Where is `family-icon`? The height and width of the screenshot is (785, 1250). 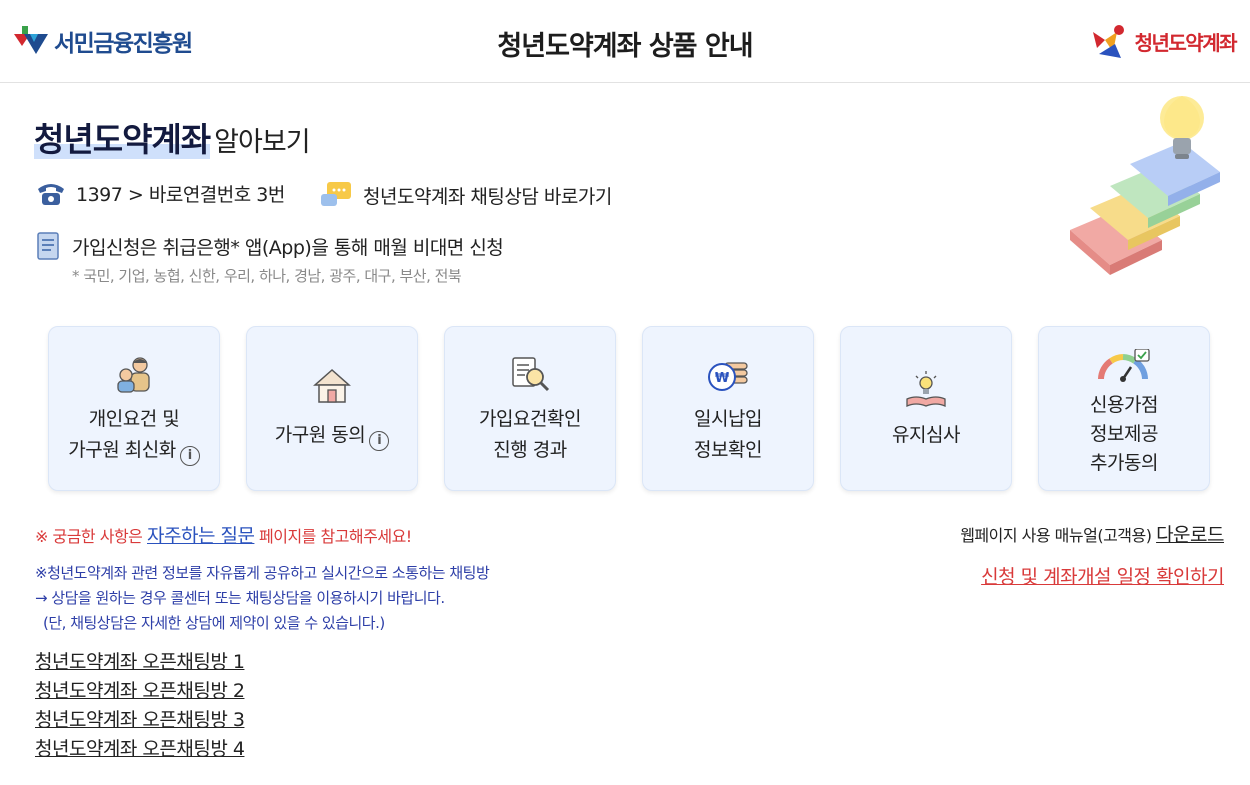 family-icon is located at coordinates (133, 375).